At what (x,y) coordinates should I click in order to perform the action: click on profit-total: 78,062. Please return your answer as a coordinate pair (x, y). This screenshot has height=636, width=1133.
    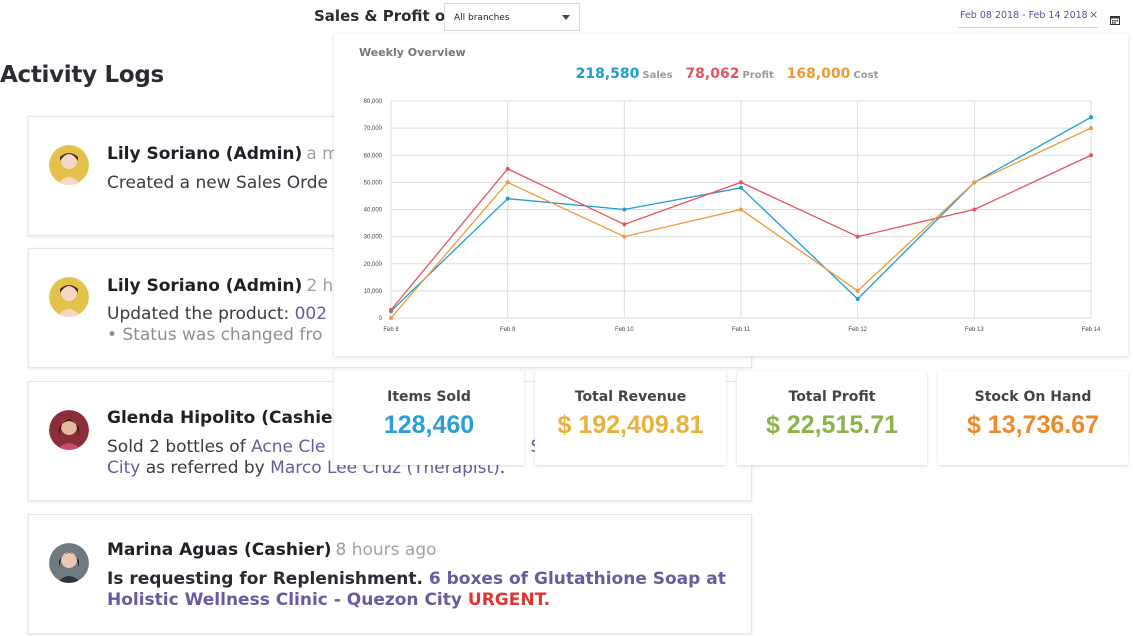
    Looking at the image, I should click on (712, 74).